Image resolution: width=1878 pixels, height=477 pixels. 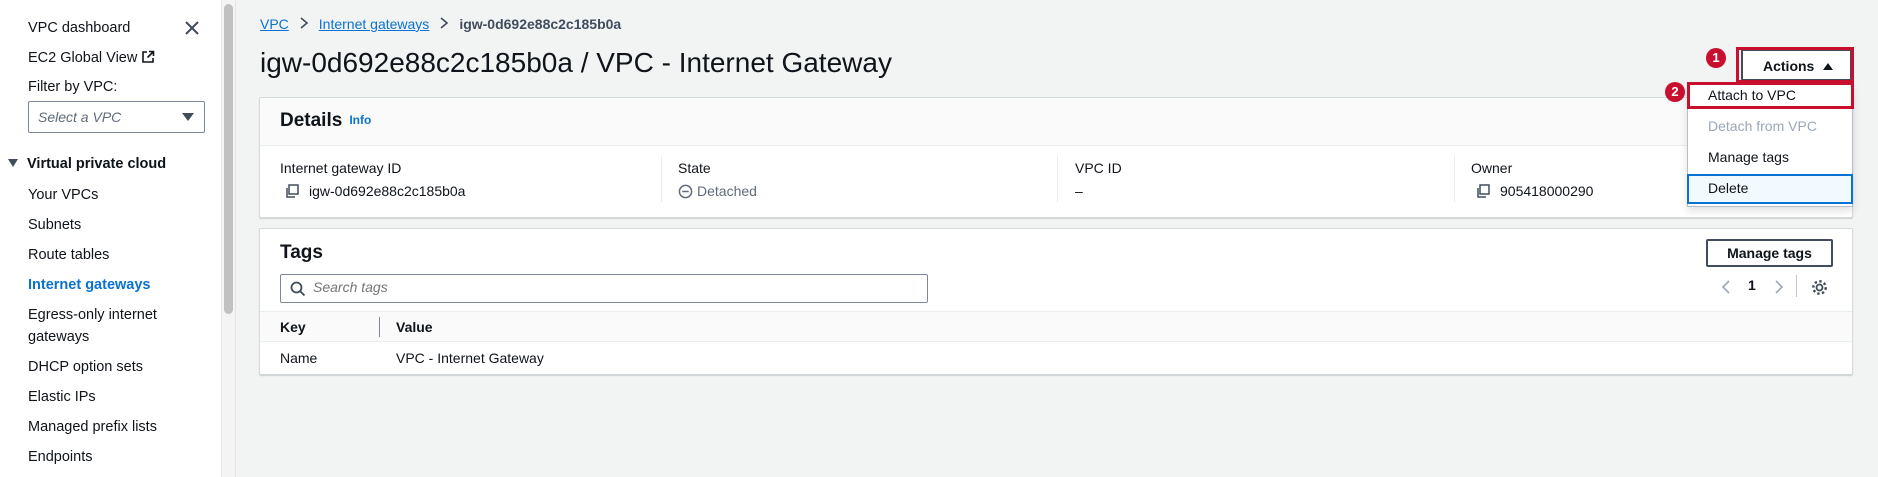 What do you see at coordinates (1716, 58) in the screenshot?
I see `callout-badge-1: 1` at bounding box center [1716, 58].